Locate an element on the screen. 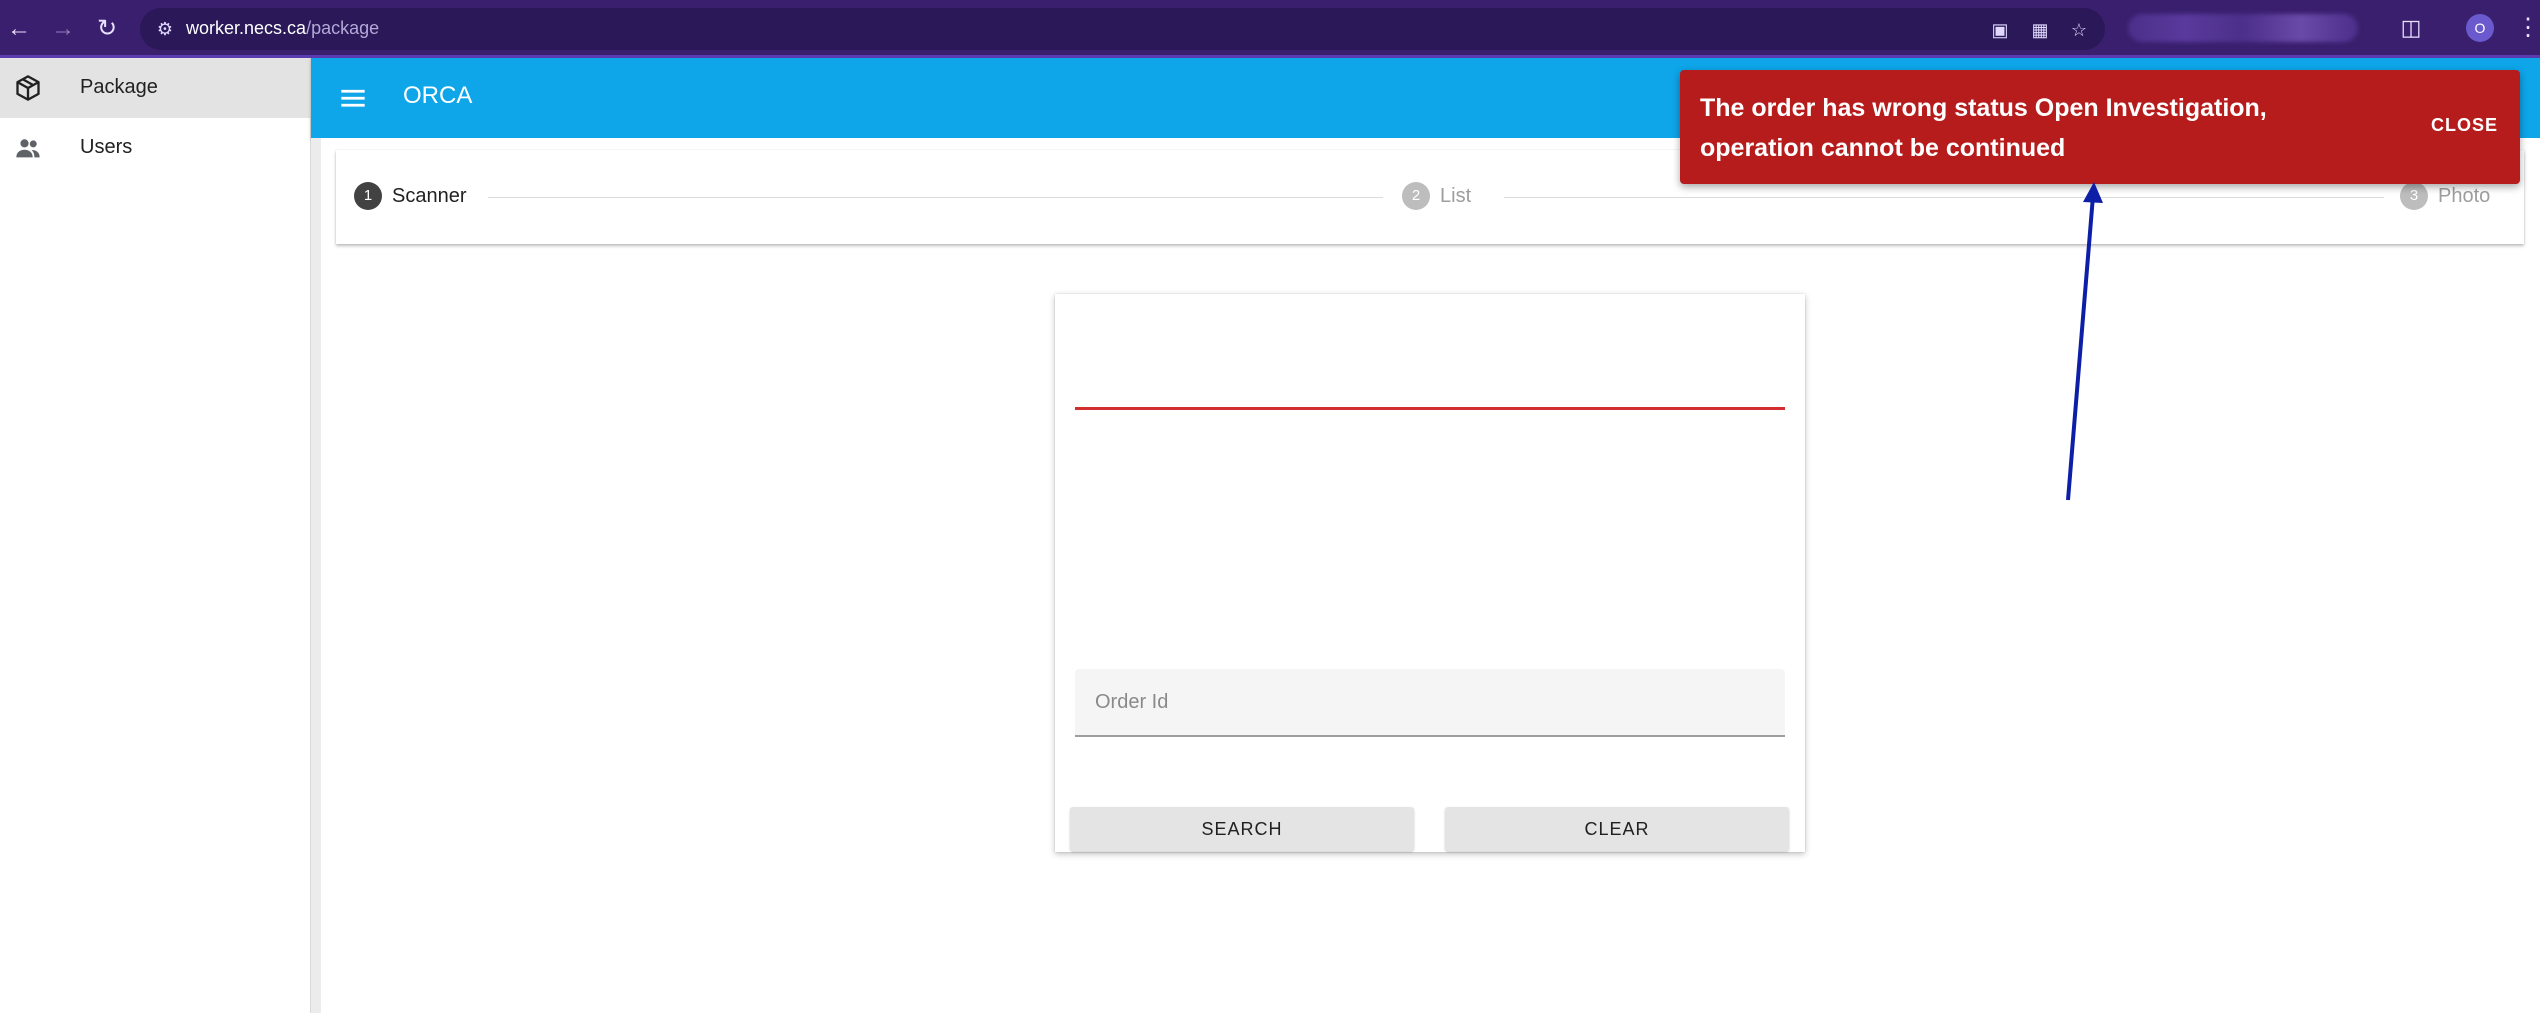 The width and height of the screenshot is (2540, 1013). site-settings-icon: ⚙ is located at coordinates (165, 29).